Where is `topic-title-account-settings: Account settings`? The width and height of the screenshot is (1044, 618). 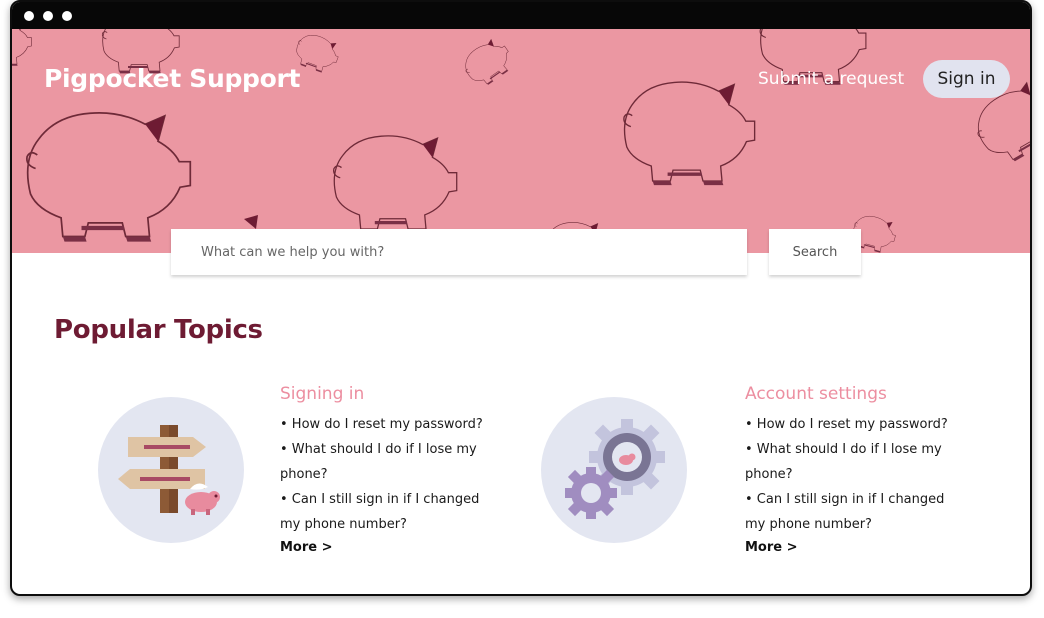
topic-title-account-settings: Account settings is located at coordinates (816, 394).